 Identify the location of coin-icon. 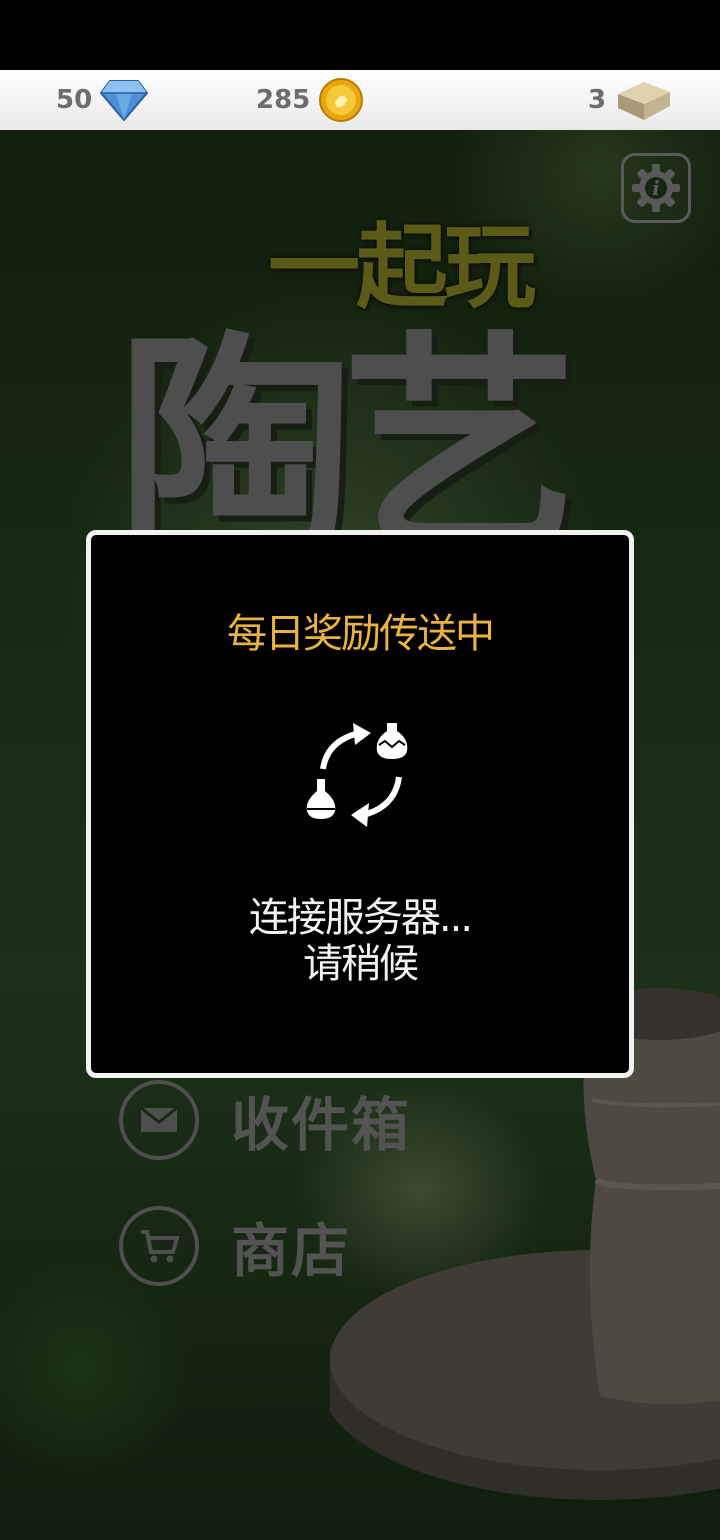
(341, 100).